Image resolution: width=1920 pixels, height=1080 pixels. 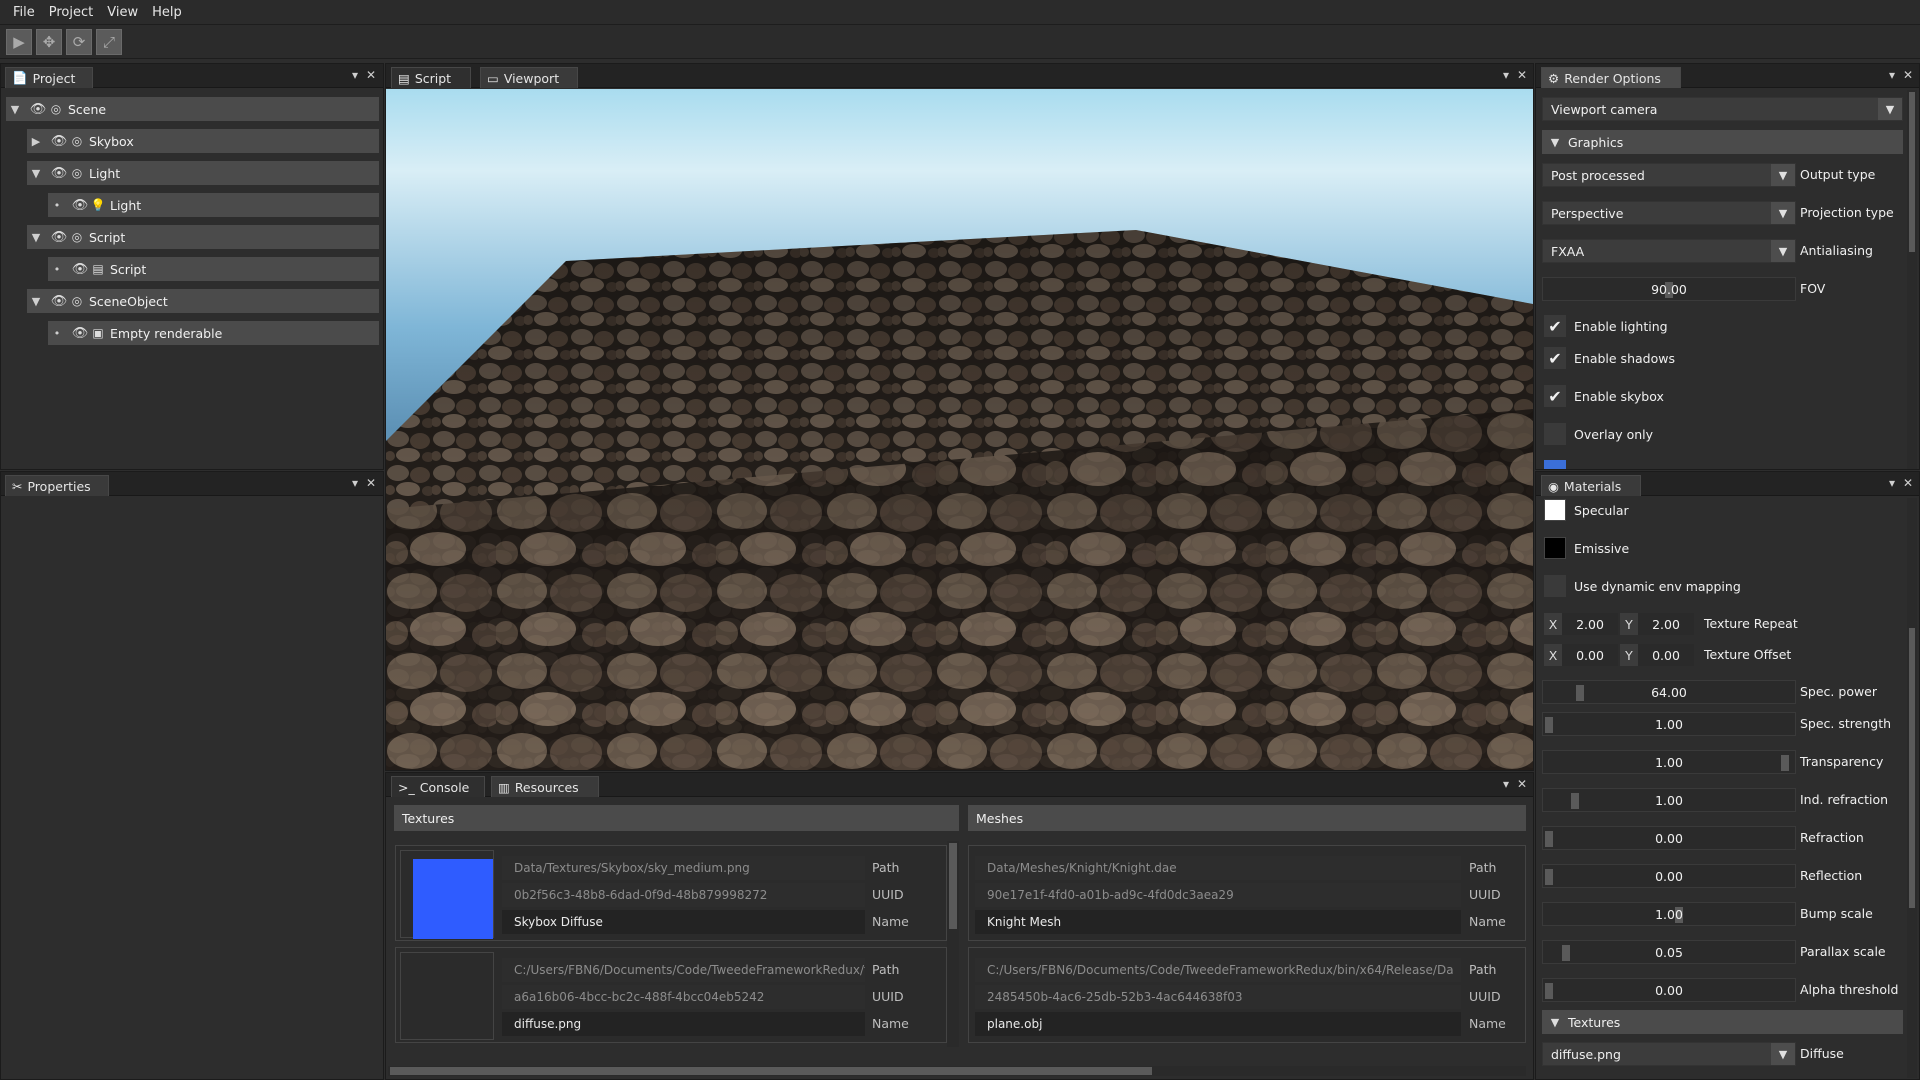 What do you see at coordinates (1669, 692) in the screenshot?
I see `material-slider: 64.00` at bounding box center [1669, 692].